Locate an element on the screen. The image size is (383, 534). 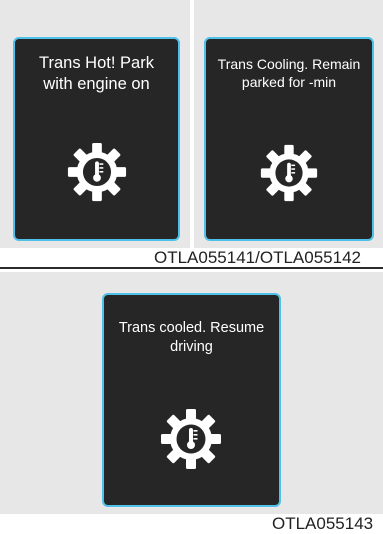
figure-code-bottom: OTLA055143 is located at coordinates (323, 523).